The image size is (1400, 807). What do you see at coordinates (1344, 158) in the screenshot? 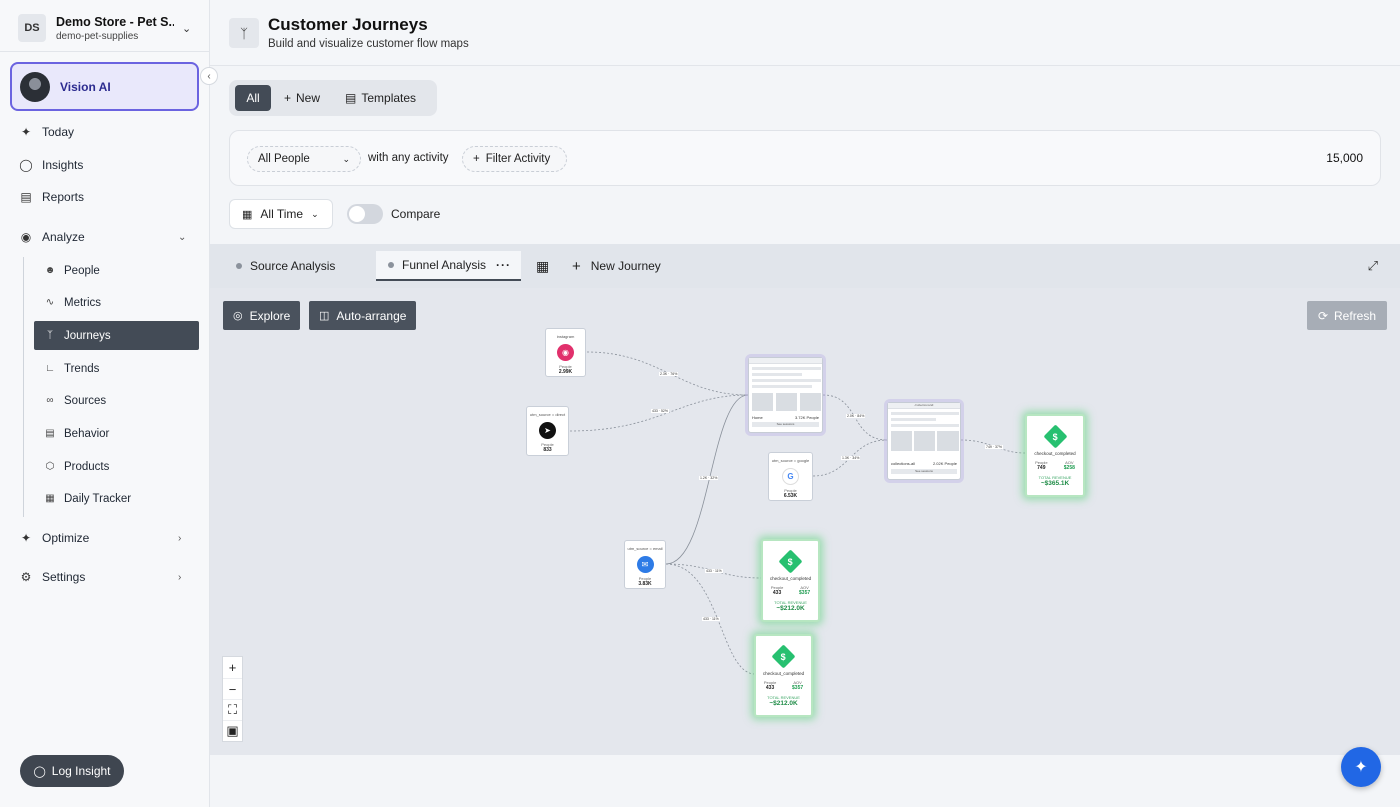
I see `people-count: 15,000` at bounding box center [1344, 158].